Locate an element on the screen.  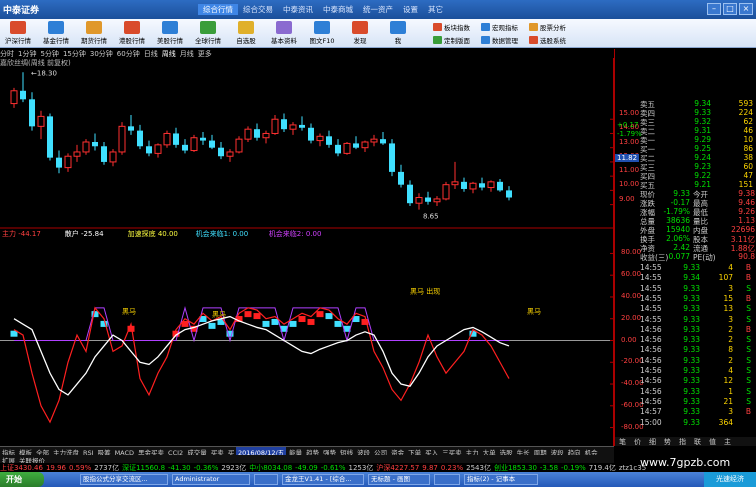
quote-panel-tab: 细 is located at coordinates (652, 442).